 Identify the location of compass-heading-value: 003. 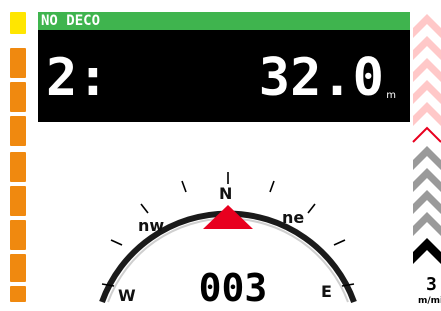
(233, 288).